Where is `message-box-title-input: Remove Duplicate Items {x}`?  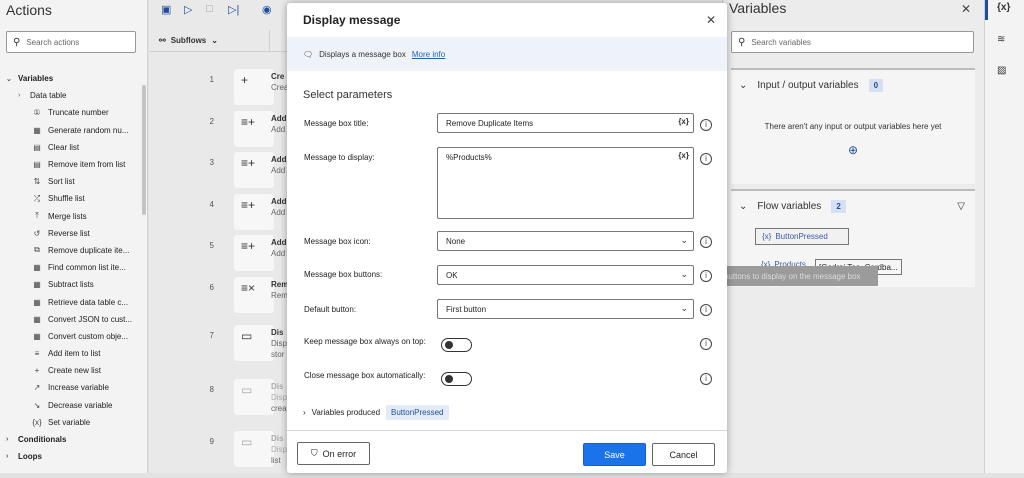 message-box-title-input: Remove Duplicate Items {x} is located at coordinates (565, 123).